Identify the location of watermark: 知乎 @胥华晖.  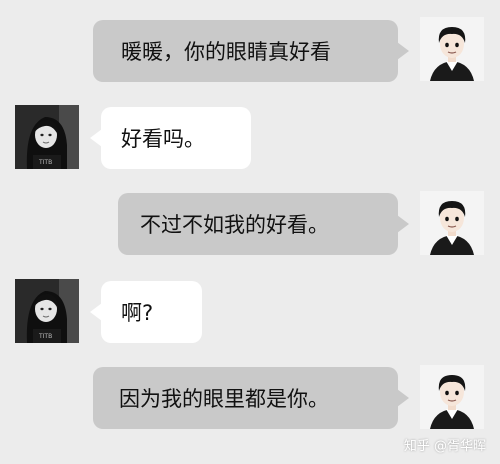
(444, 446).